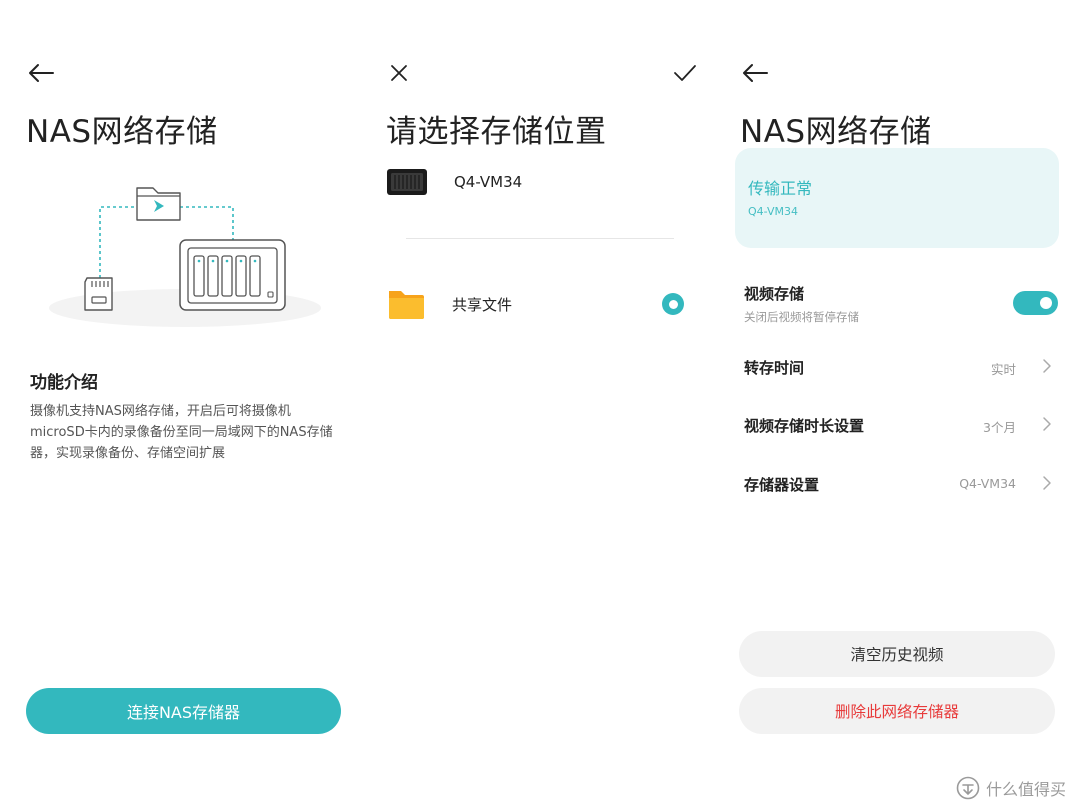 The image size is (1080, 810). I want to click on page-title: 请选择存储位置, so click(496, 132).